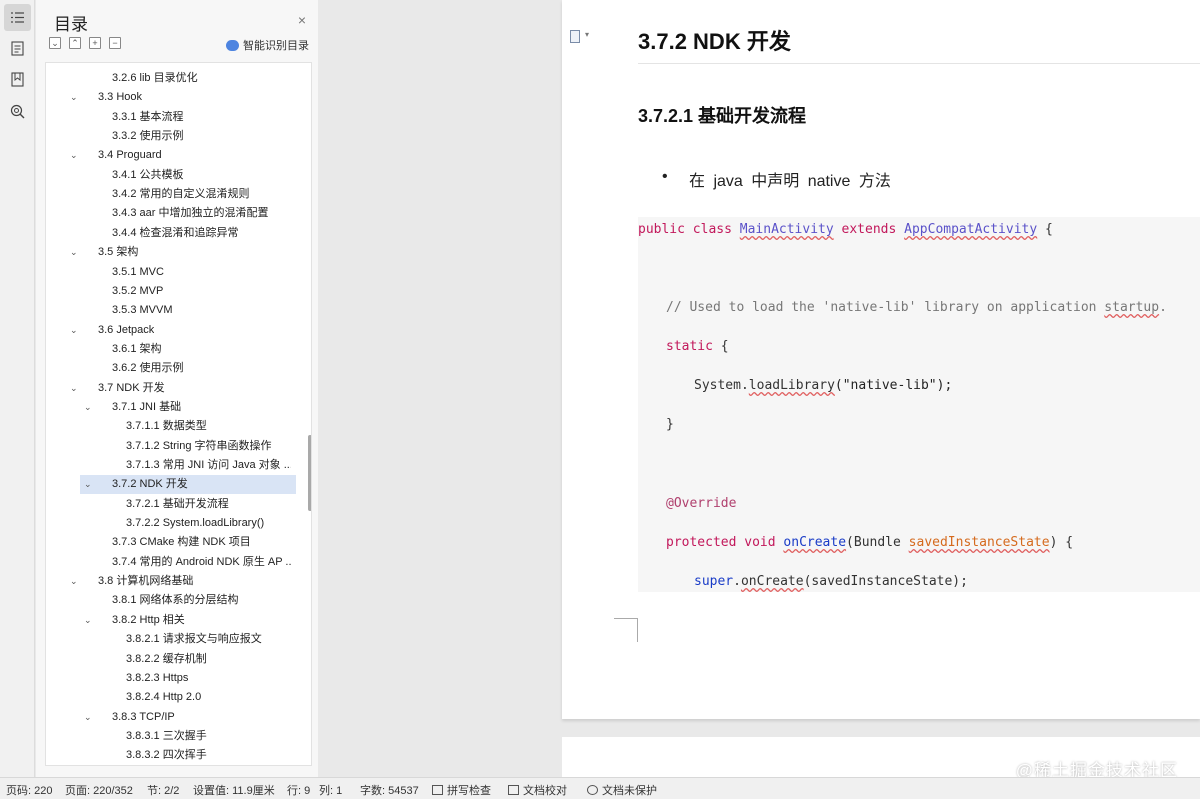  Describe the element at coordinates (309, 473) in the screenshot. I see `toc-scrollbar` at that location.